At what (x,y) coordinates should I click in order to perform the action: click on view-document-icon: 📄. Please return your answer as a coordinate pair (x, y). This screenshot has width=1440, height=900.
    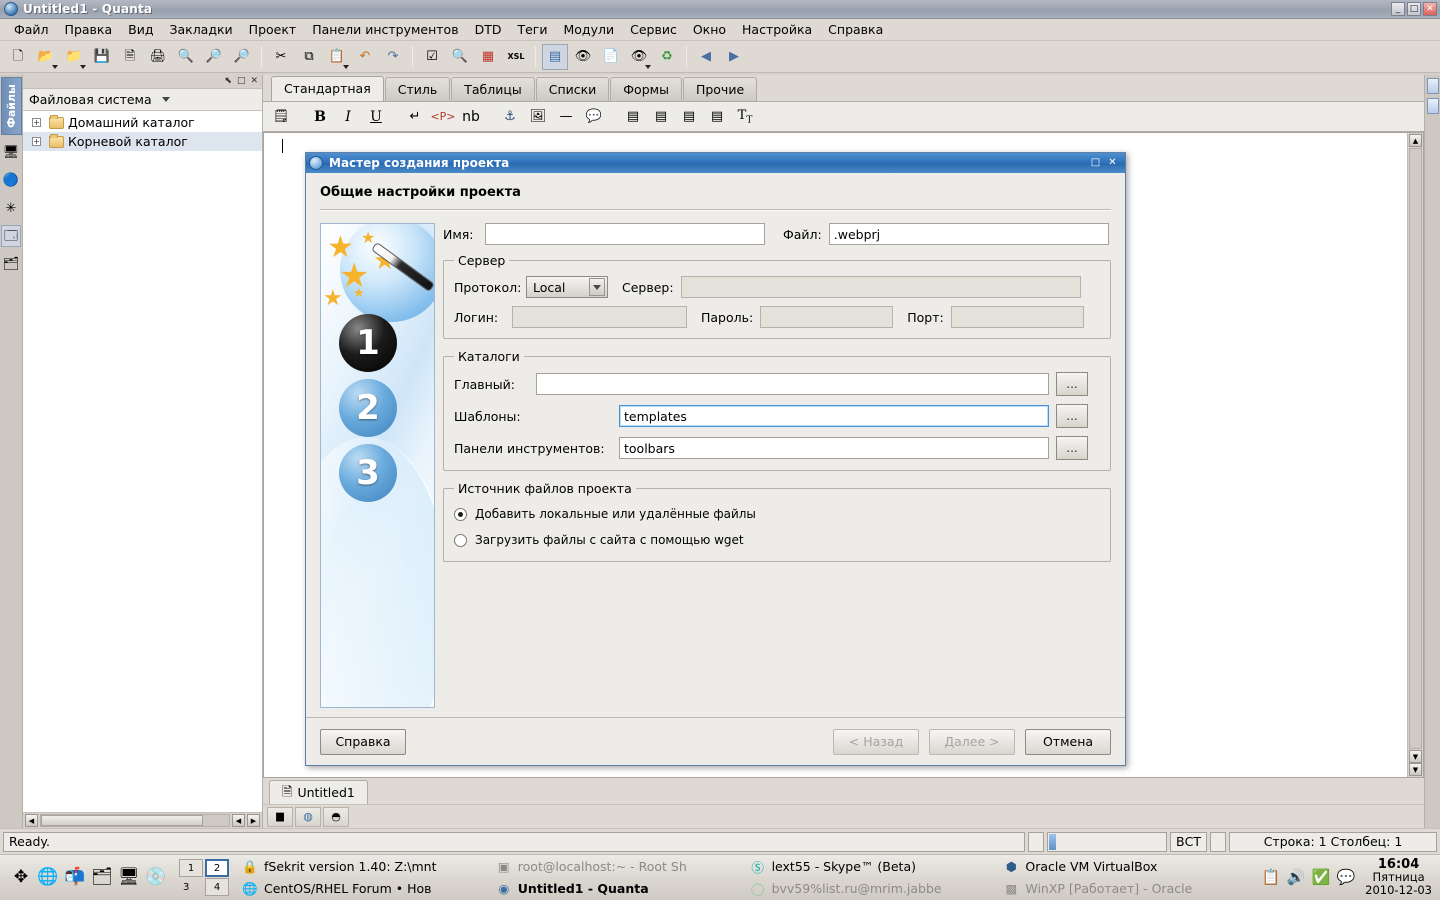
    Looking at the image, I should click on (611, 57).